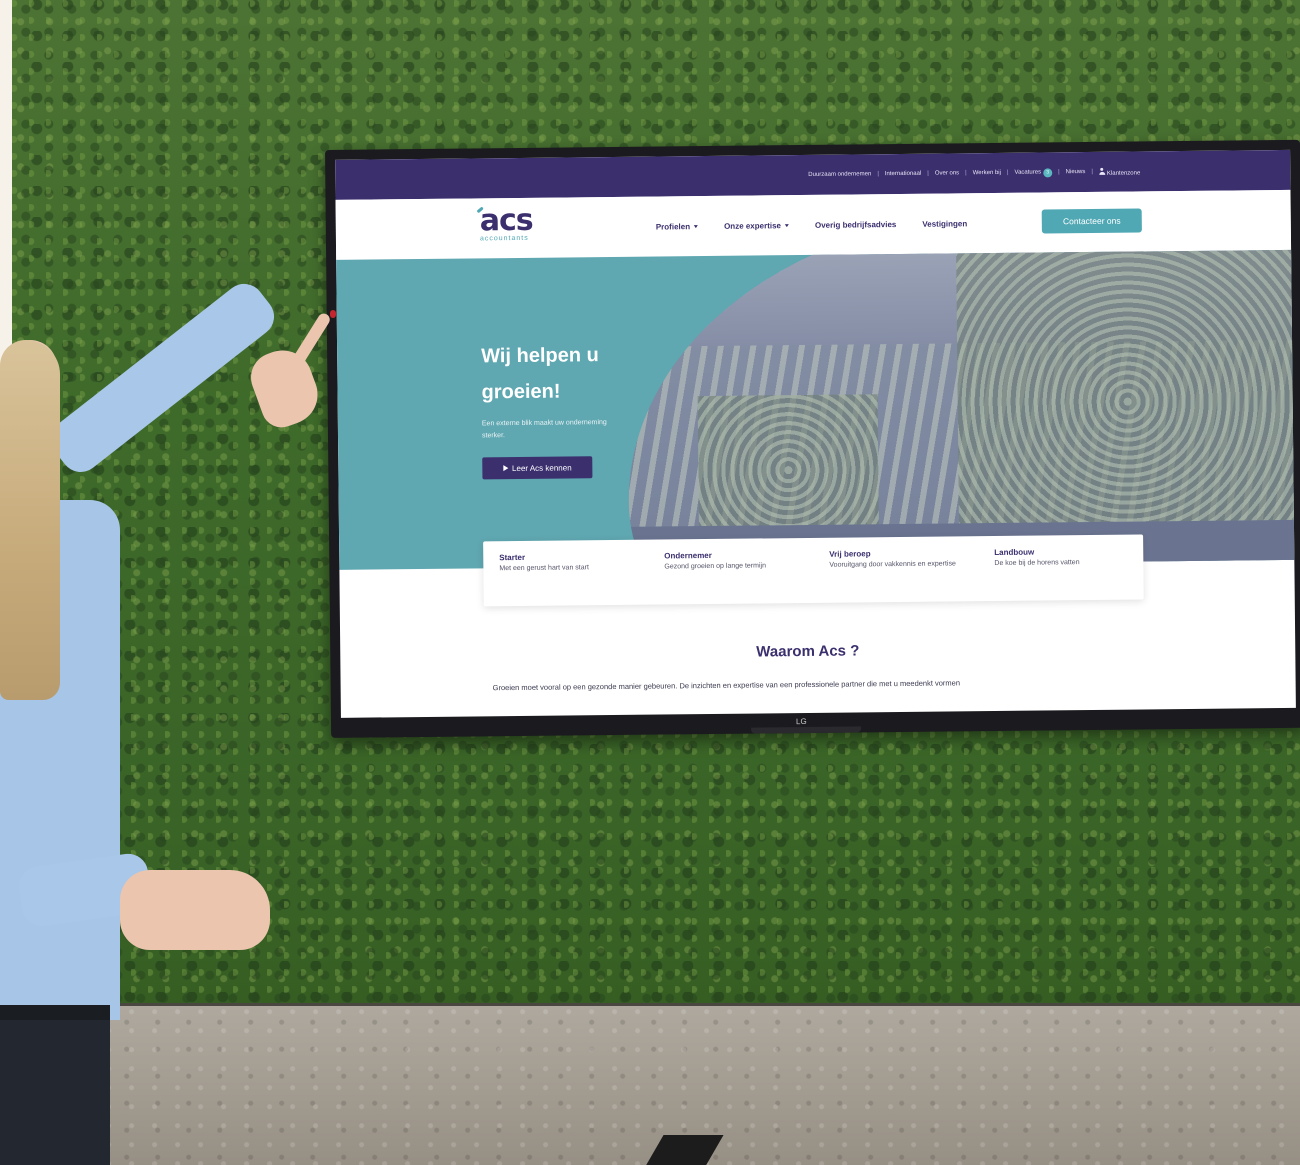 The width and height of the screenshot is (1300, 1165). I want to click on vacatures-badge: 3, so click(1048, 172).